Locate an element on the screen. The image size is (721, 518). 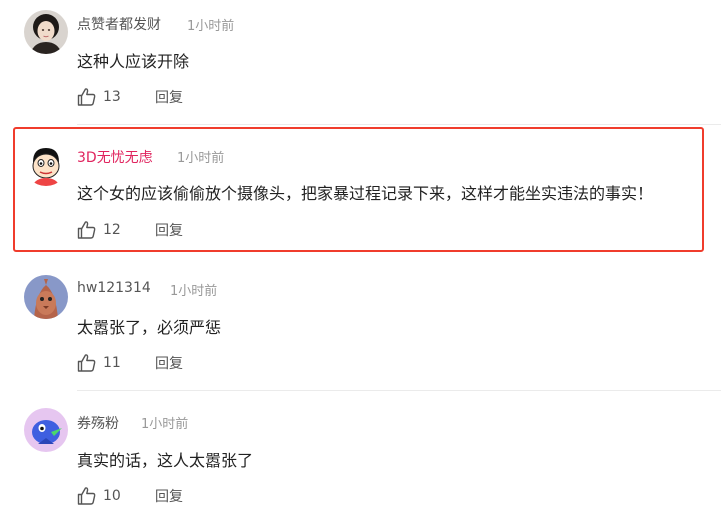
comment-username: 券殇粉 is located at coordinates (98, 423).